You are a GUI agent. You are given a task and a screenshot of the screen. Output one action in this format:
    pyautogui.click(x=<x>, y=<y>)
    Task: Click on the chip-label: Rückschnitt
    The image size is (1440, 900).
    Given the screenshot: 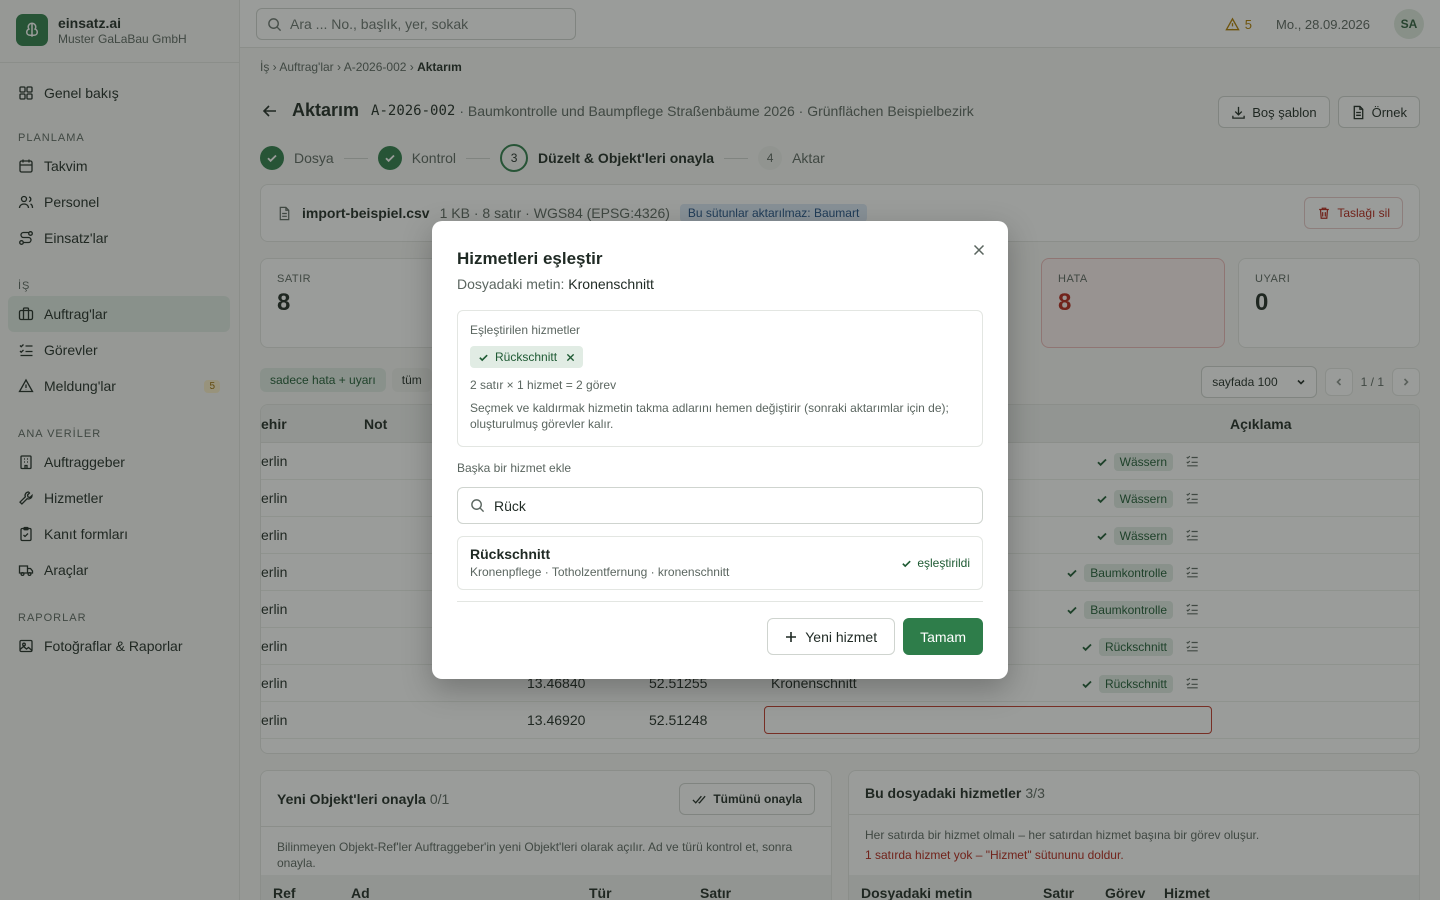 What is the action you would take?
    pyautogui.click(x=526, y=357)
    